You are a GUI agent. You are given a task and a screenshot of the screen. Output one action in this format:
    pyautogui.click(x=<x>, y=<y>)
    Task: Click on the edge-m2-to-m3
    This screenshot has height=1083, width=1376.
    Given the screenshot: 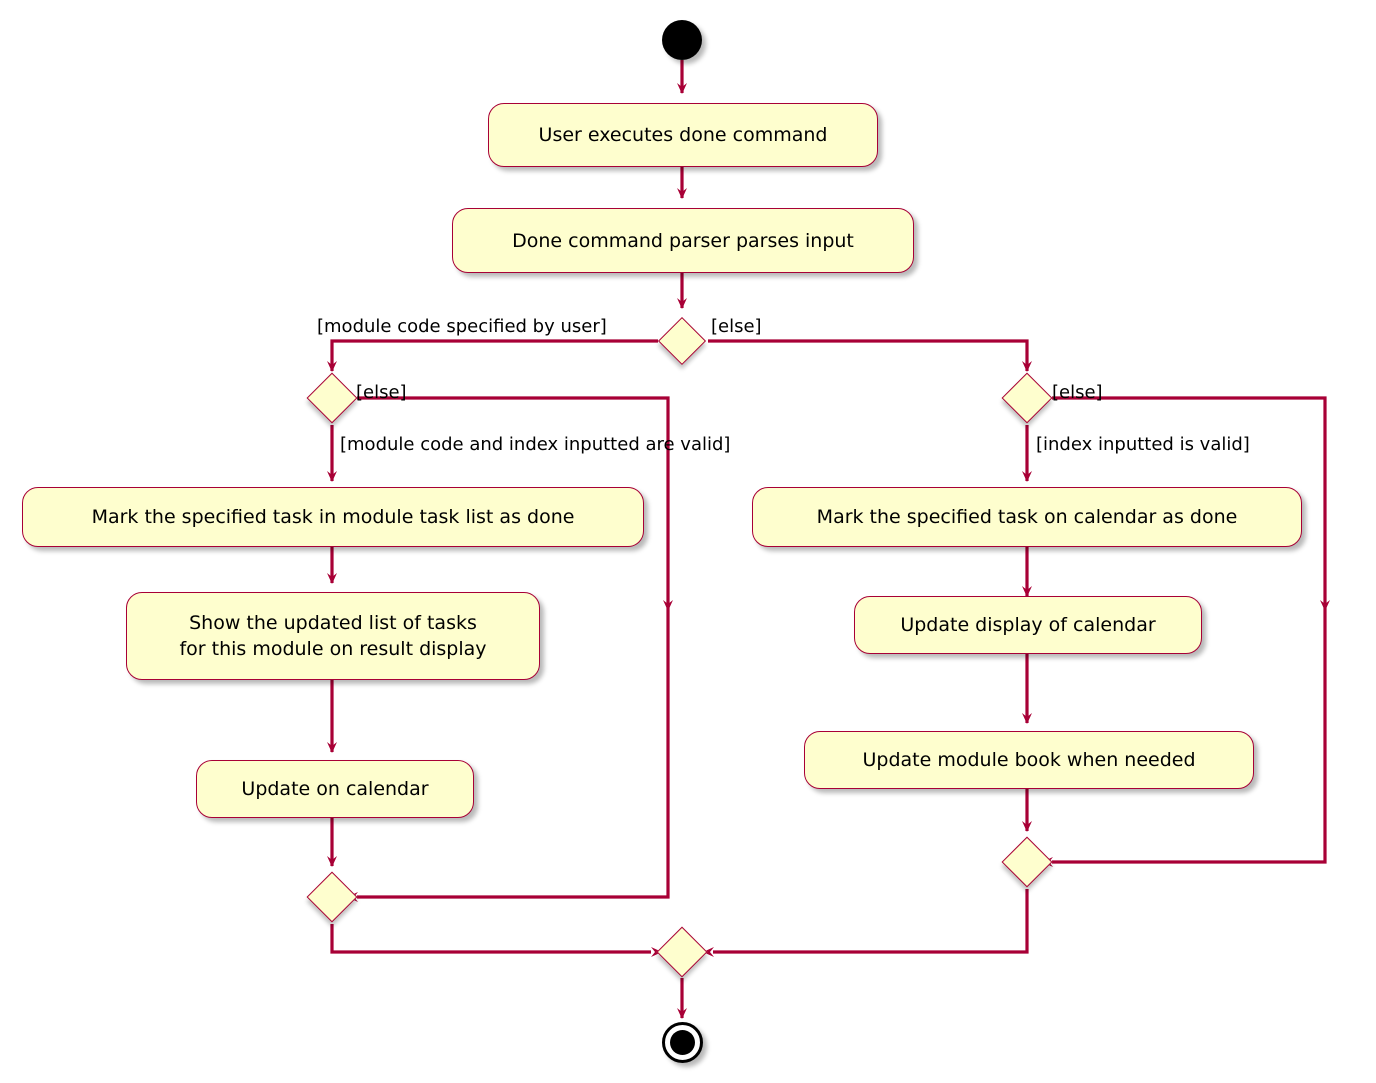 What is the action you would take?
    pyautogui.click(x=866, y=923)
    